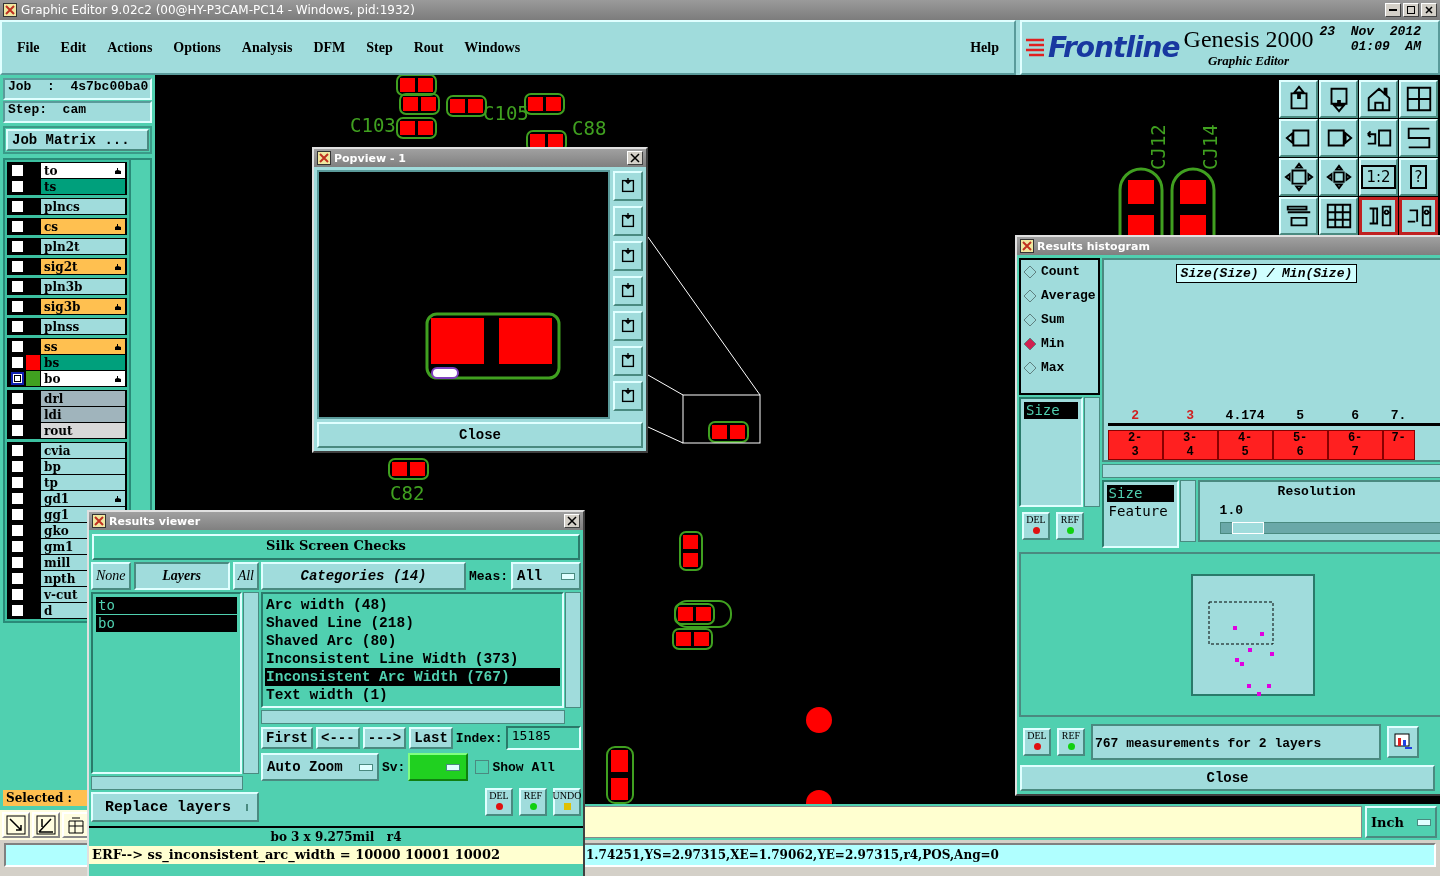 The width and height of the screenshot is (1440, 876). Describe the element at coordinates (46, 825) in the screenshot. I see `angle-measure-icon` at that location.